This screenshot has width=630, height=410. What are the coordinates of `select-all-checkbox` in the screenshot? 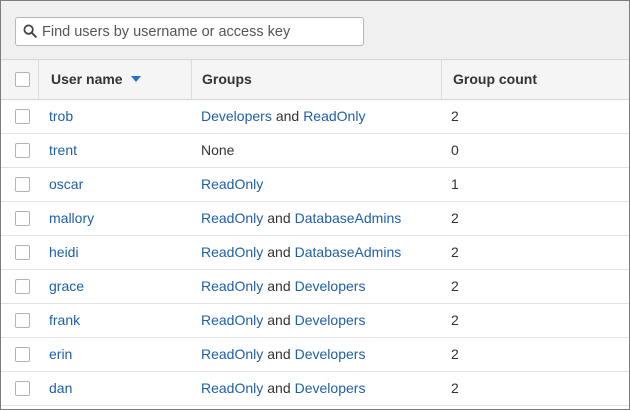 It's located at (22, 79).